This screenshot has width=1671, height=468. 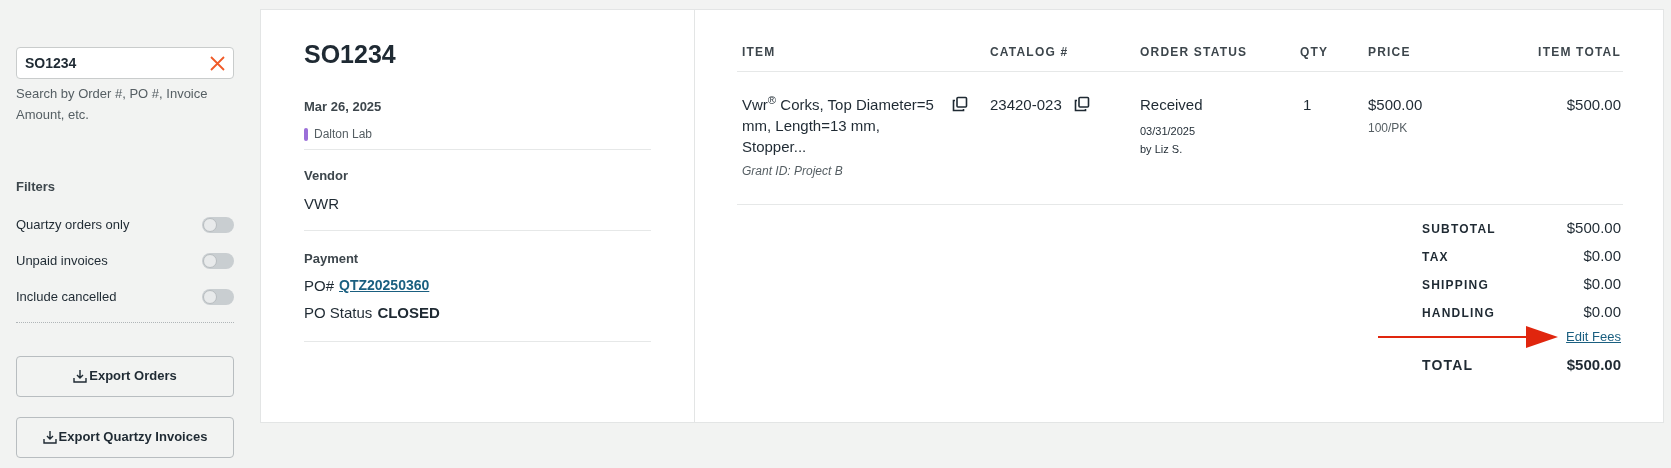 I want to click on order-status: Received, so click(x=1172, y=105).